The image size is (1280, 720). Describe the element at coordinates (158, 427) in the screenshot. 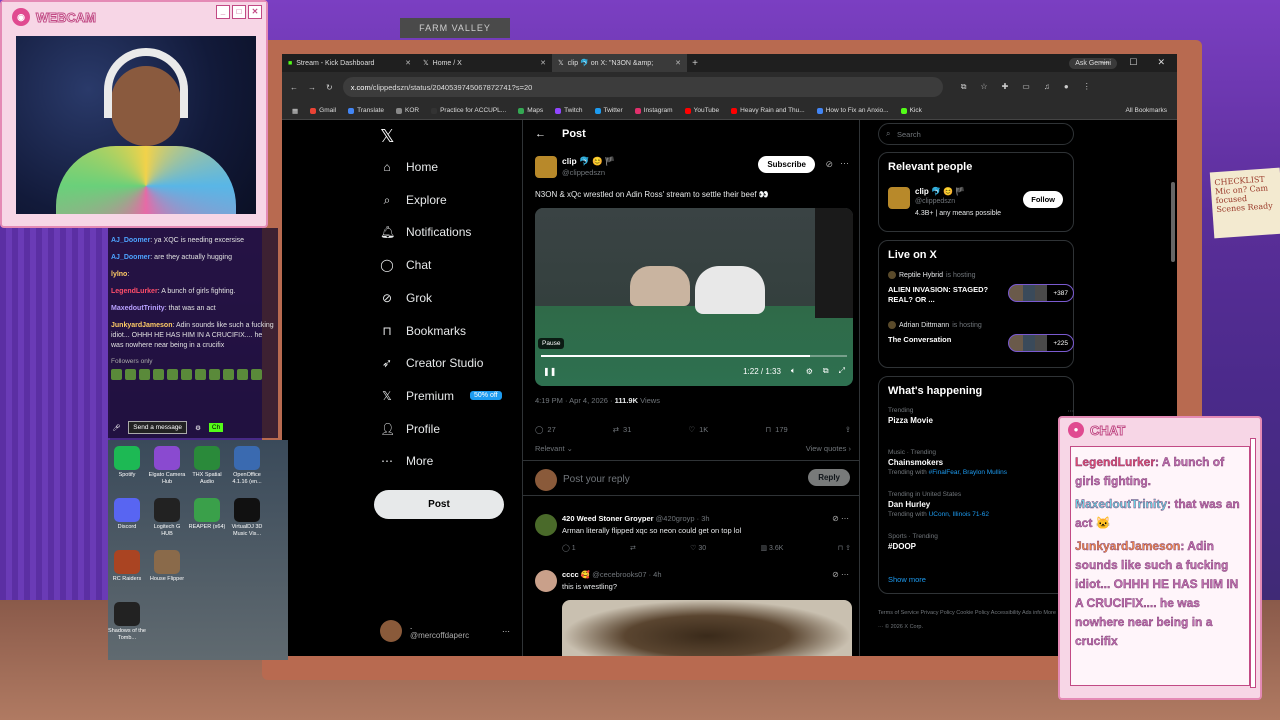

I see `chat-input: Send a message` at that location.